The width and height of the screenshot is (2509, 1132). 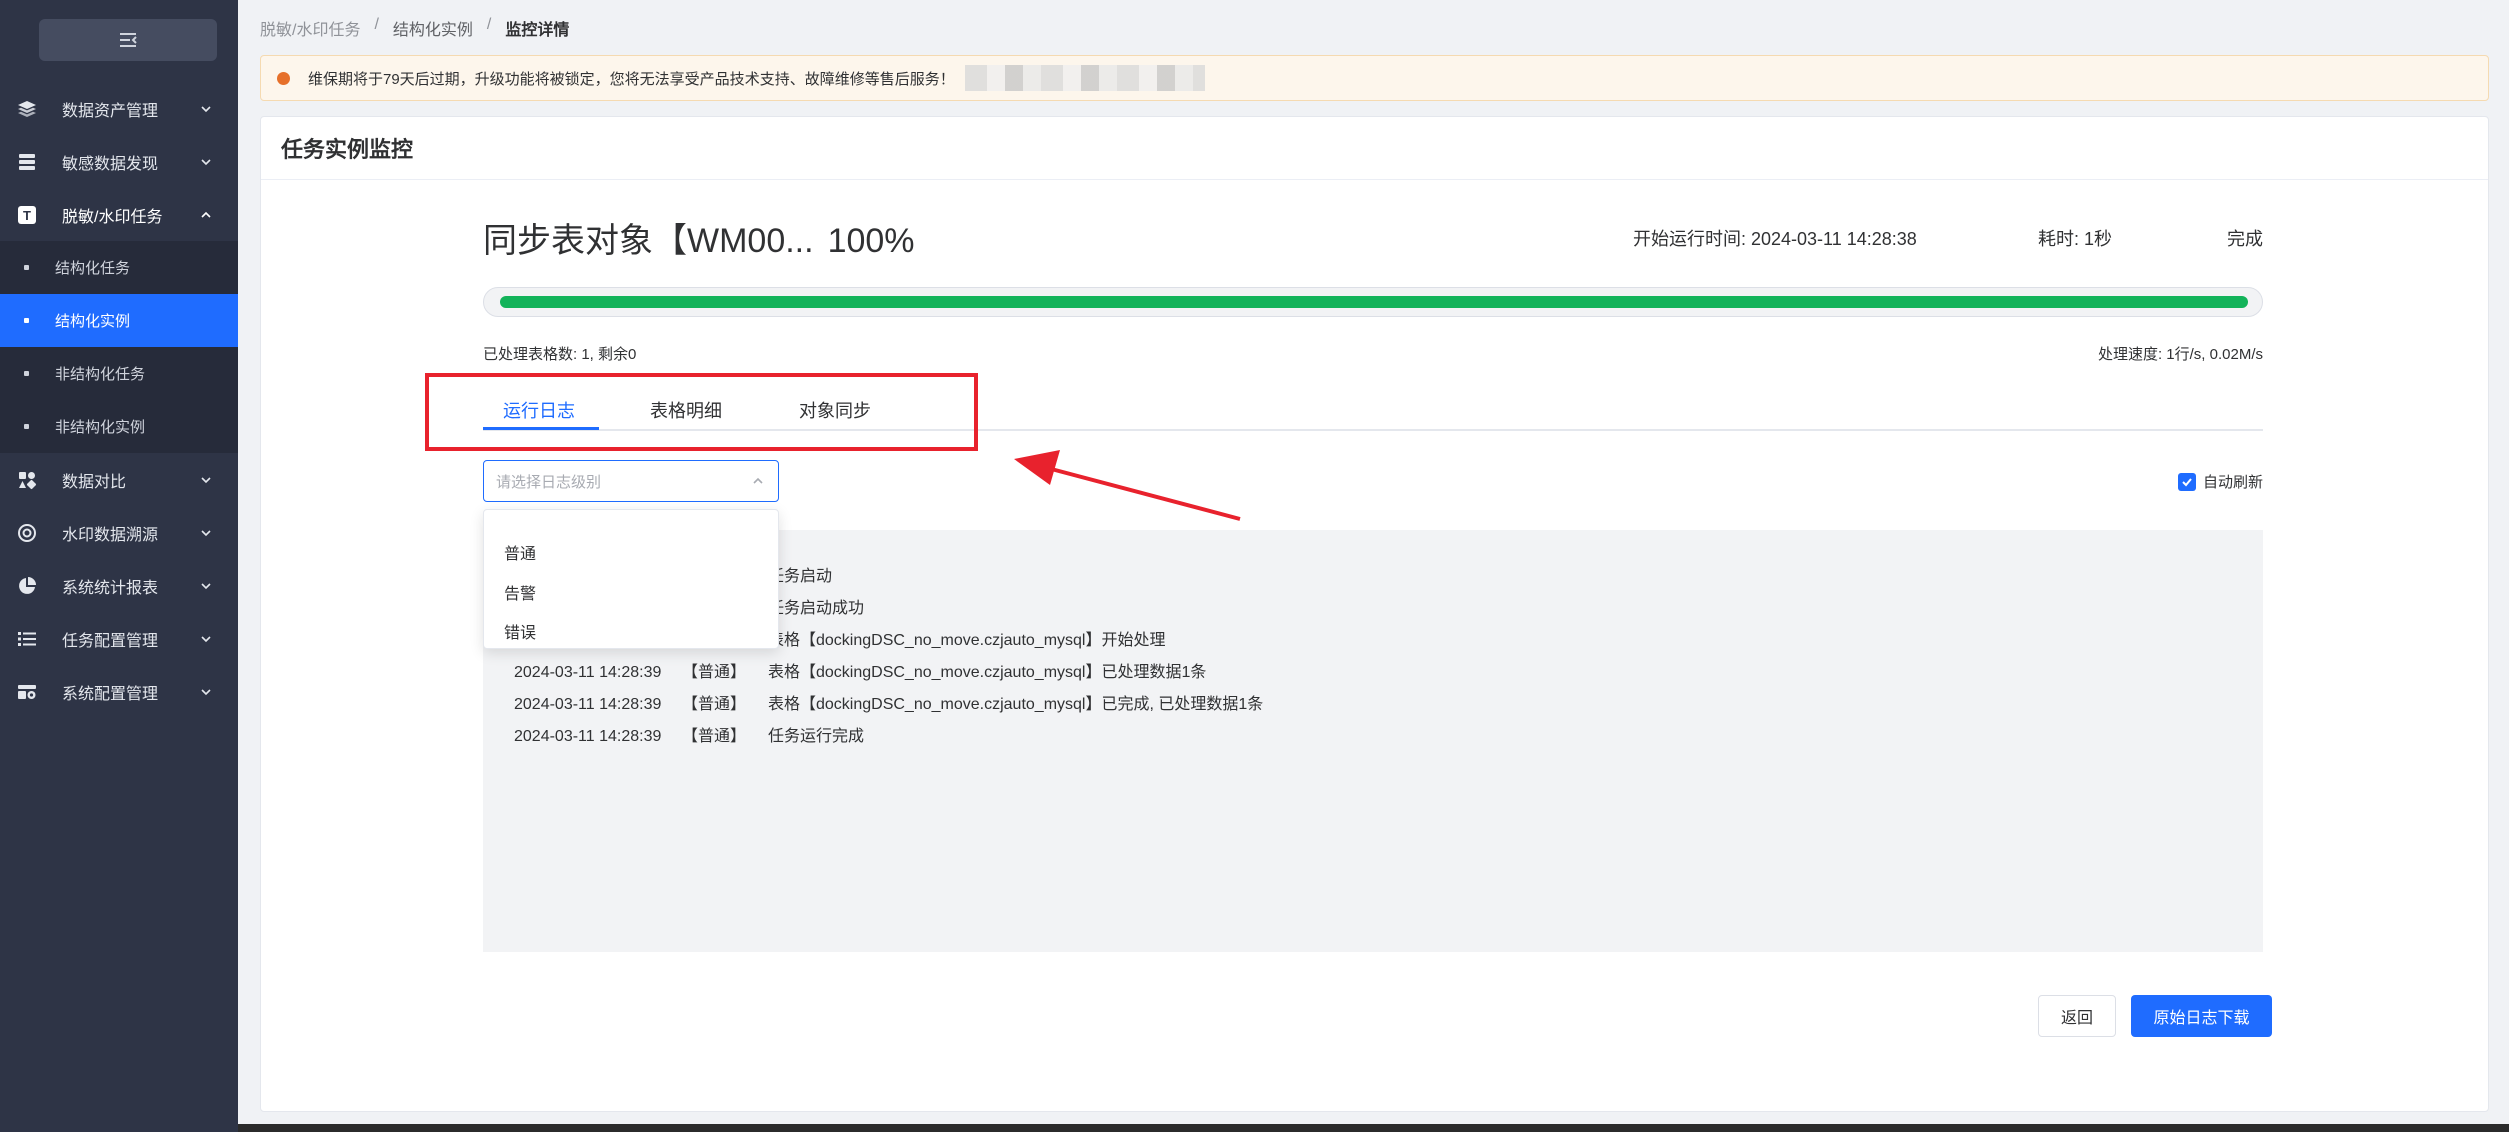 What do you see at coordinates (520, 631) in the screenshot?
I see `option-error: 错误` at bounding box center [520, 631].